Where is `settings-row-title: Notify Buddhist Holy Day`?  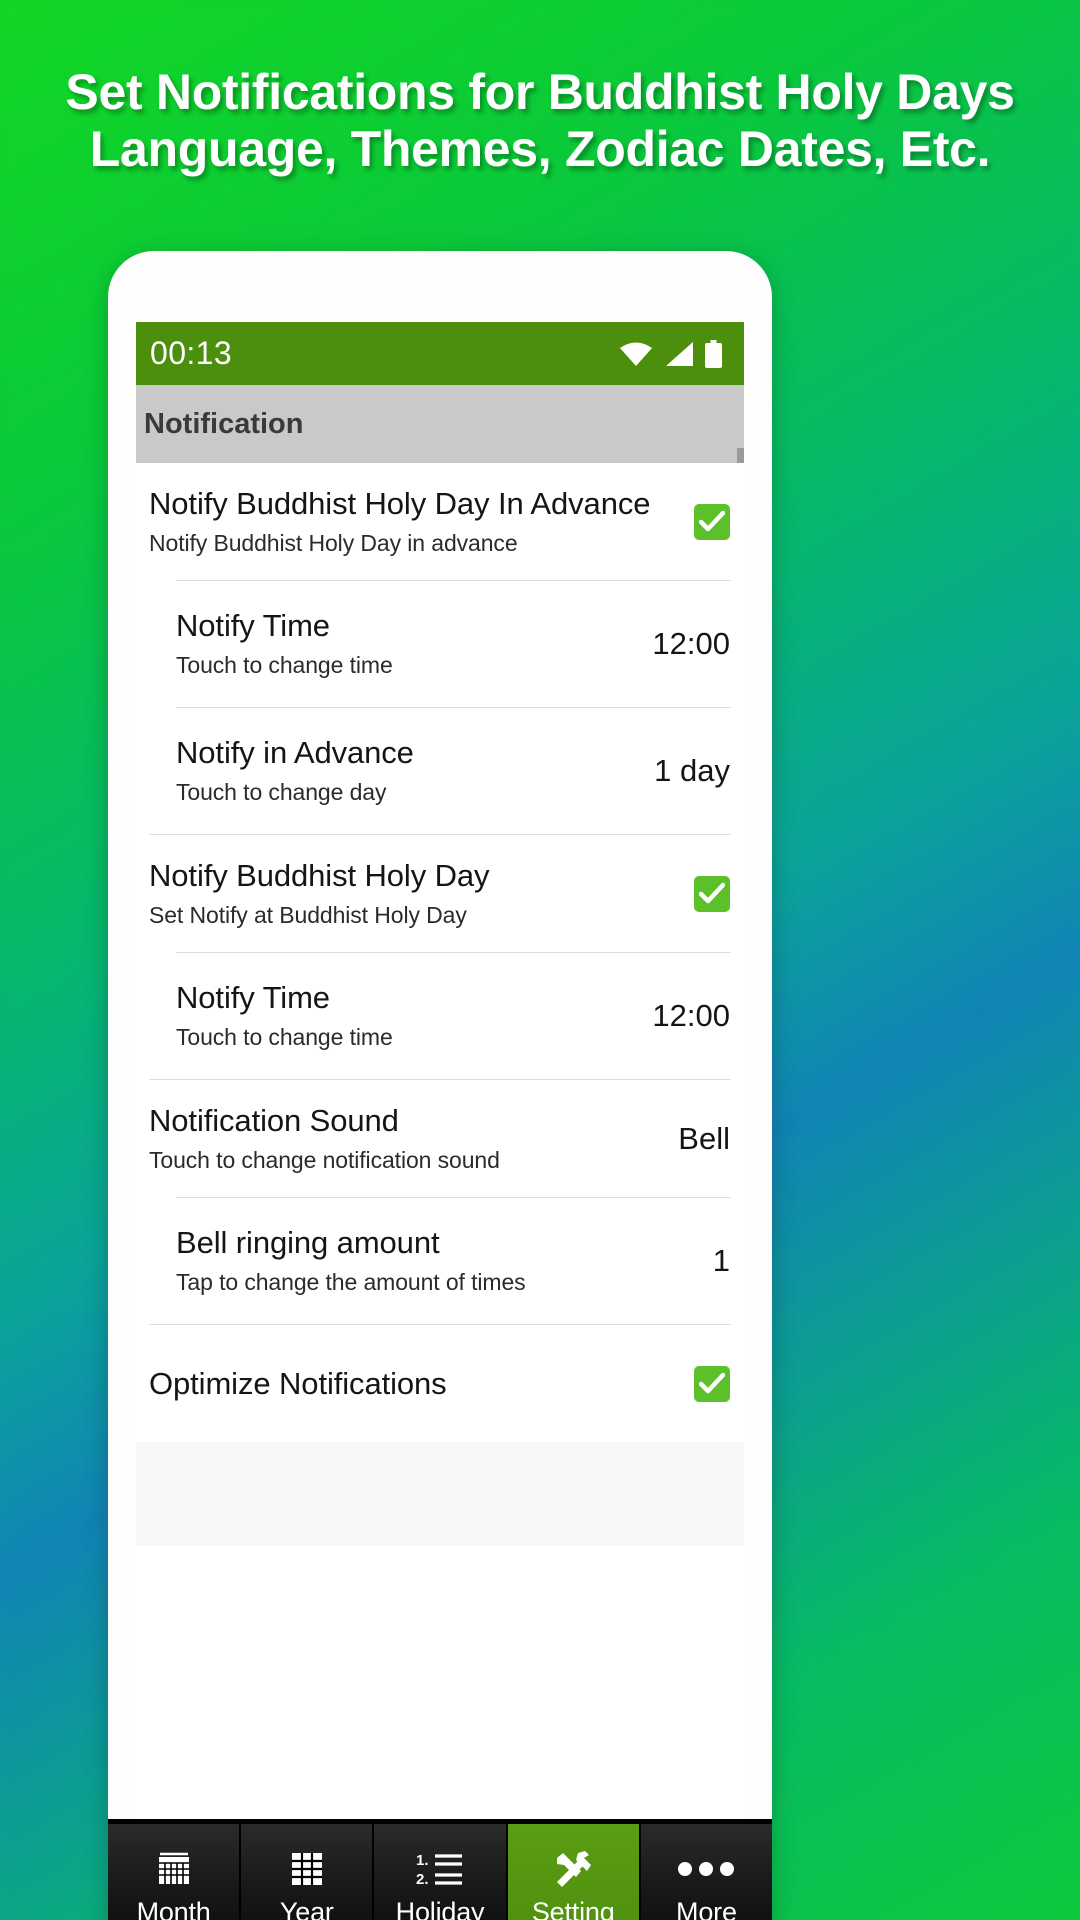
settings-row-title: Notify Buddhist Holy Day is located at coordinates (319, 875).